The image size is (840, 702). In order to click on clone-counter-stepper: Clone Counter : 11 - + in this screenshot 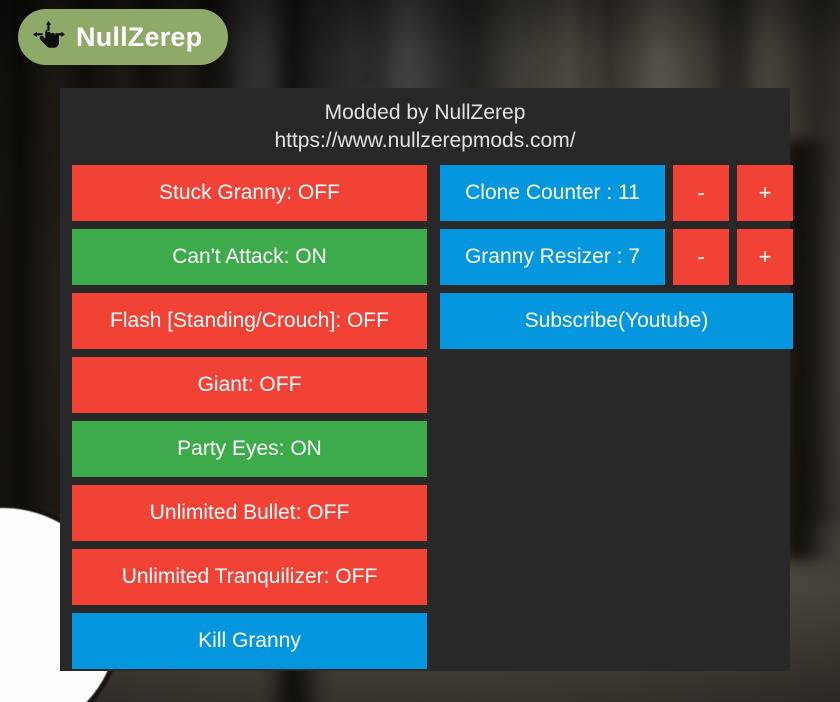, I will do `click(616, 192)`.